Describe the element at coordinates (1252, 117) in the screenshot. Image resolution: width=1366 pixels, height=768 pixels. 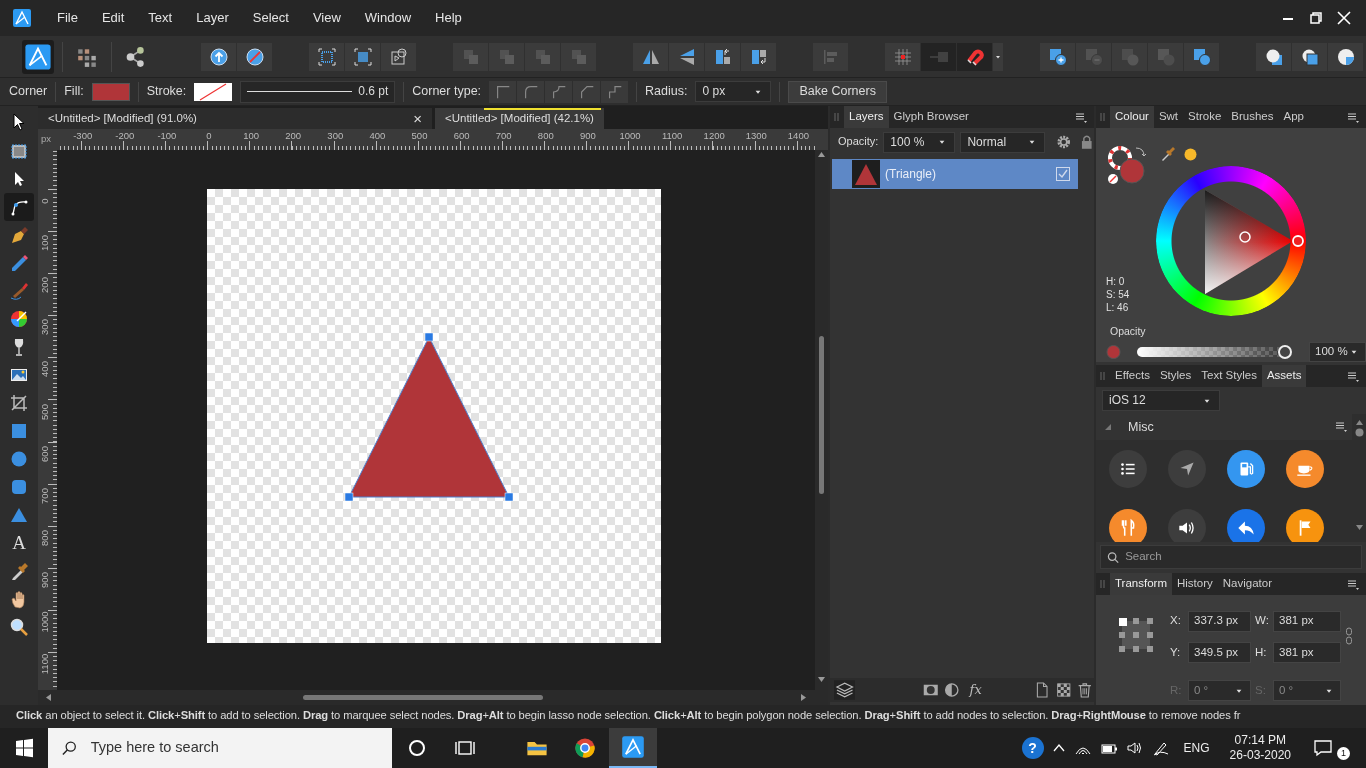
I see `panel-tab: Brushes` at that location.